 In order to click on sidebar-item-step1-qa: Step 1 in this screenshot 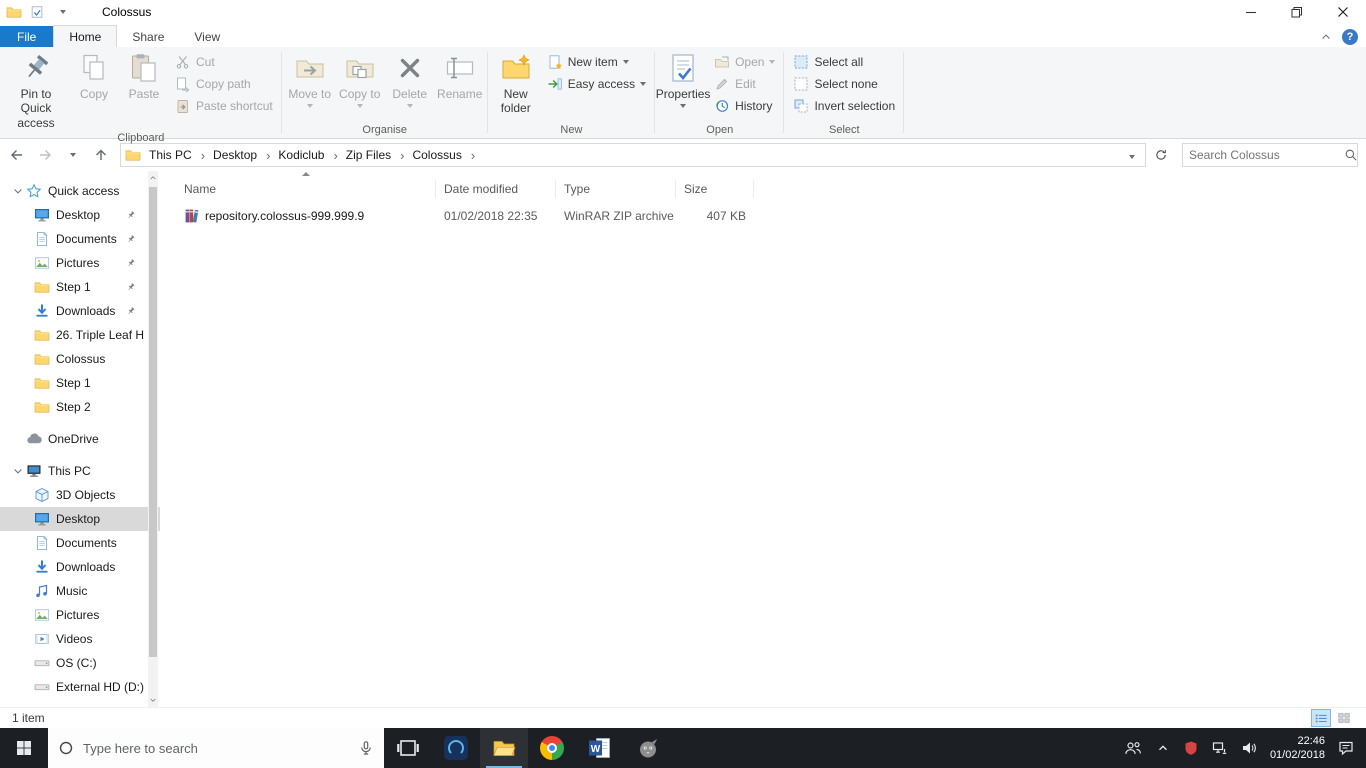, I will do `click(80, 287)`.